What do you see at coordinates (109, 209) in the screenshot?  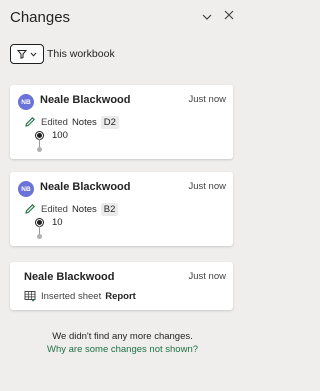 I see `cell-reference: B2` at bounding box center [109, 209].